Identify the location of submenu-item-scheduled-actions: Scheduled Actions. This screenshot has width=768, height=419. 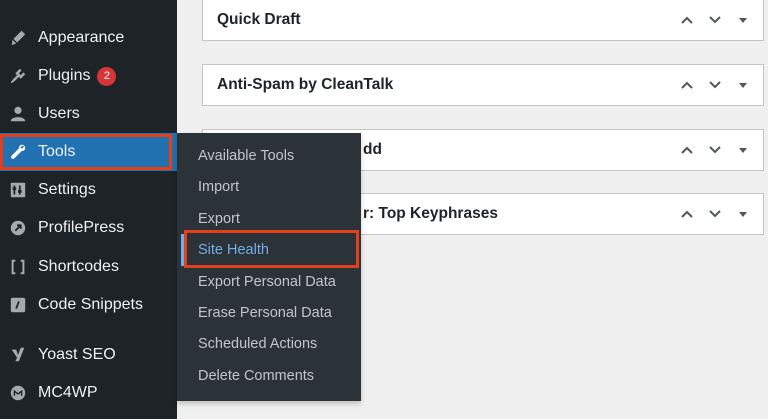
(269, 344).